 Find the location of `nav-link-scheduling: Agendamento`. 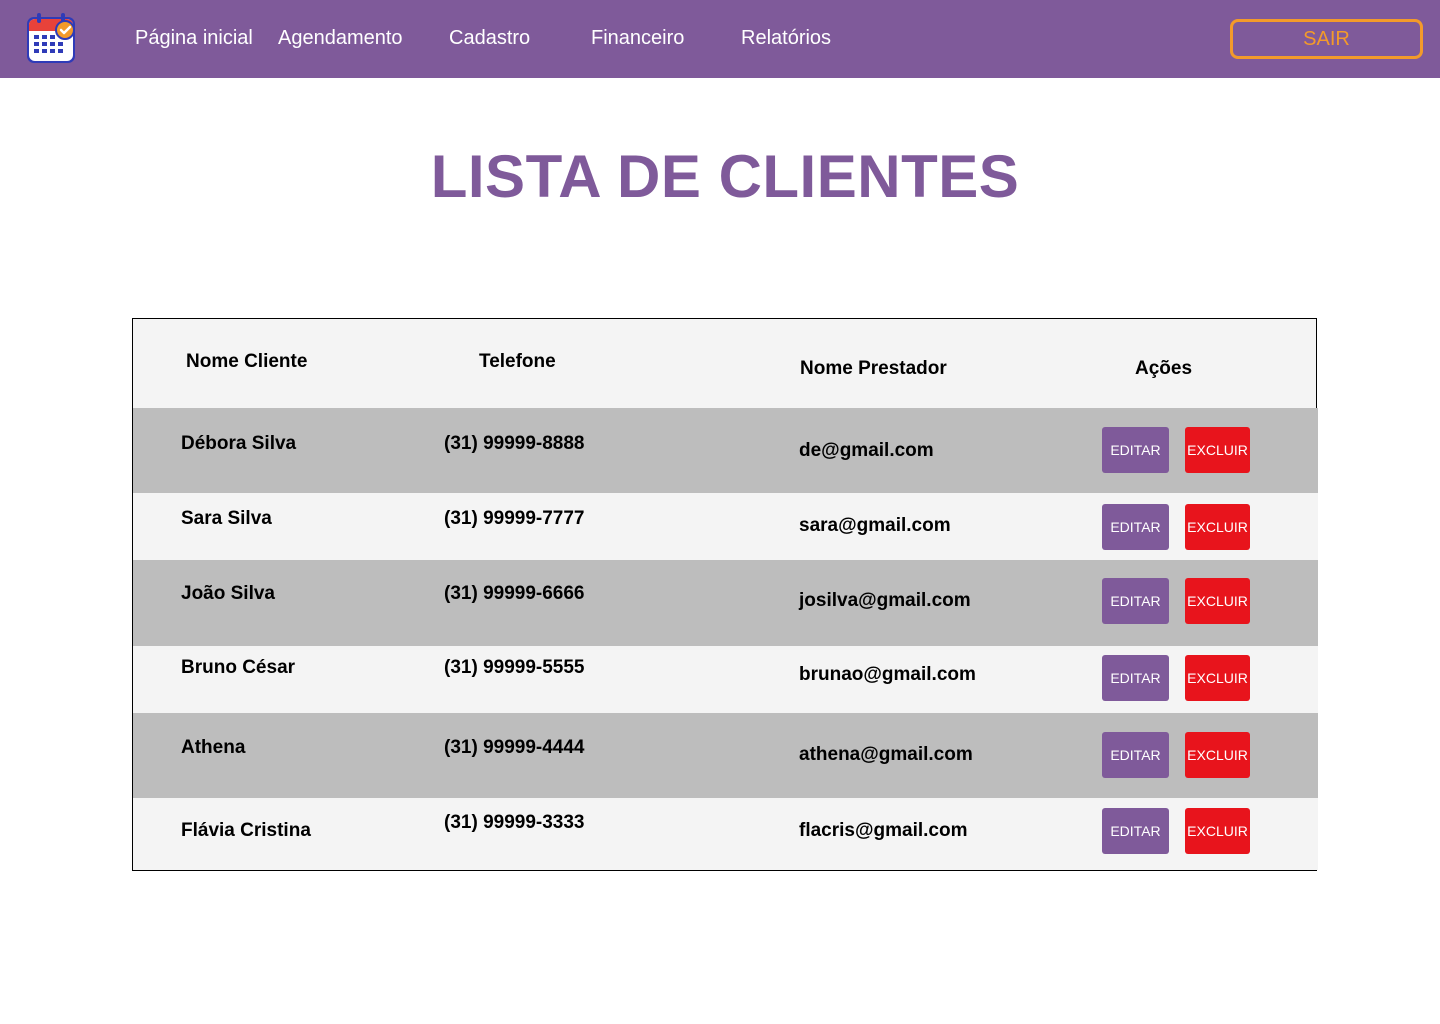

nav-link-scheduling: Agendamento is located at coordinates (340, 38).